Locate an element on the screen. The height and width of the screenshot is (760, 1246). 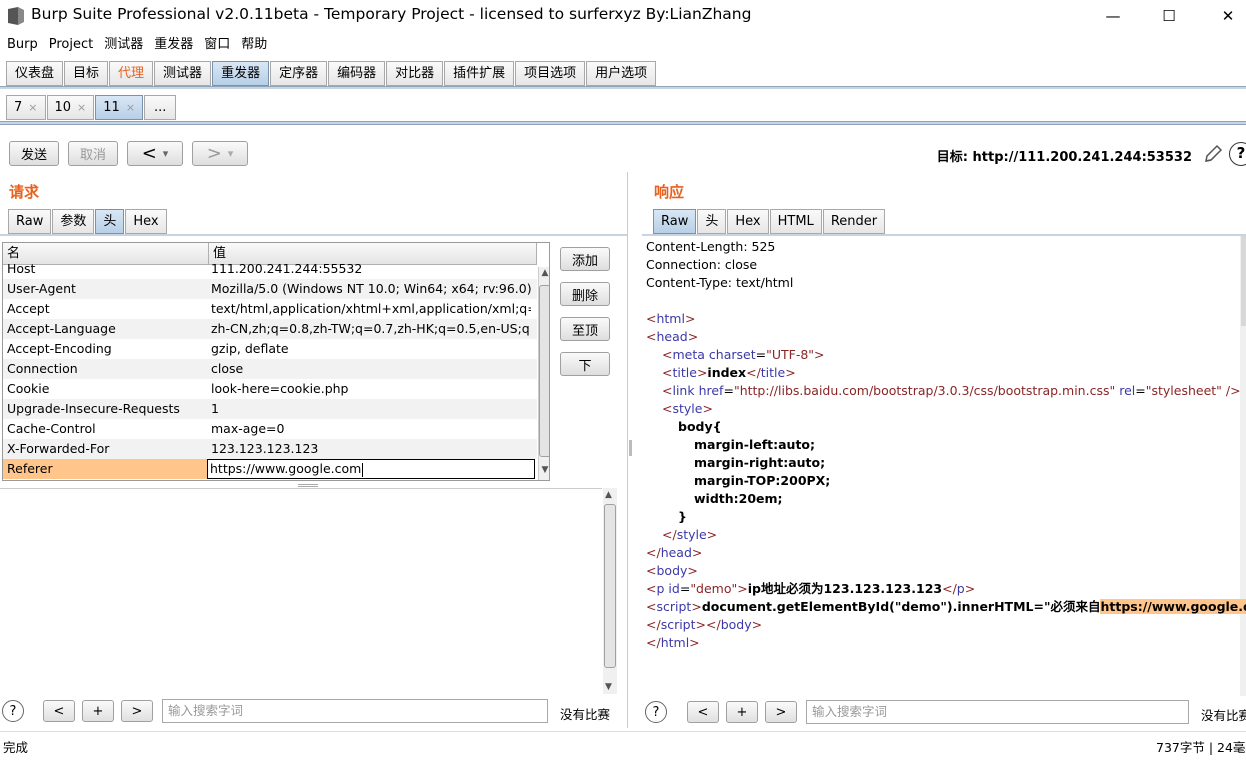
request-search-input: 输入搜索字词 is located at coordinates (355, 711).